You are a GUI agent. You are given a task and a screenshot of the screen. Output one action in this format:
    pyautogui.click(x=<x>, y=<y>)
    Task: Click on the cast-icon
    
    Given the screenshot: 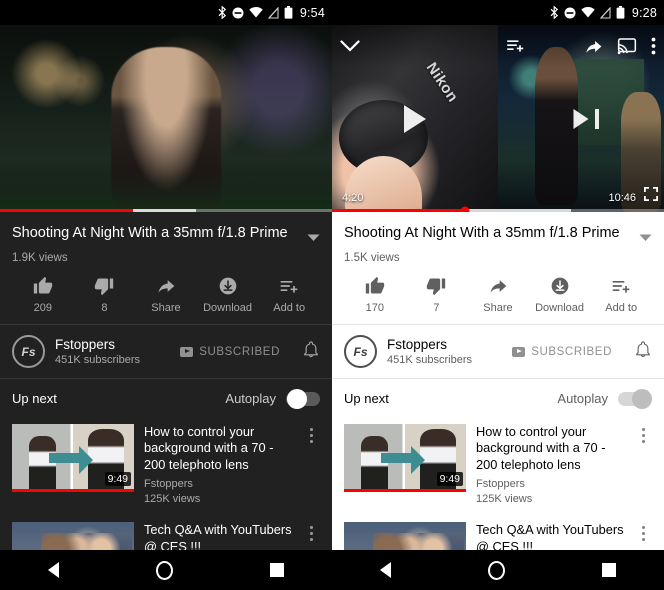 What is the action you would take?
    pyautogui.click(x=627, y=46)
    